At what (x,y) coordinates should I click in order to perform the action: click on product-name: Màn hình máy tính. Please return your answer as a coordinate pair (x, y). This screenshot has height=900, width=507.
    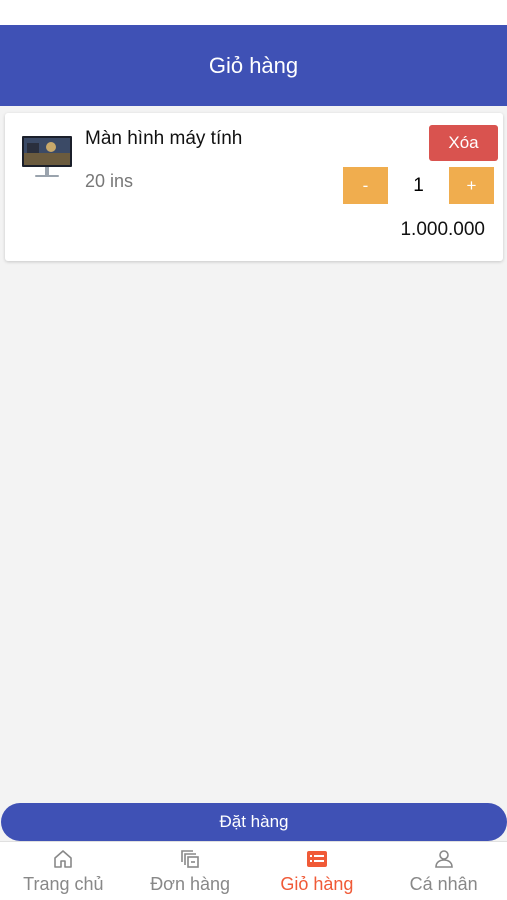
    Looking at the image, I should click on (164, 138).